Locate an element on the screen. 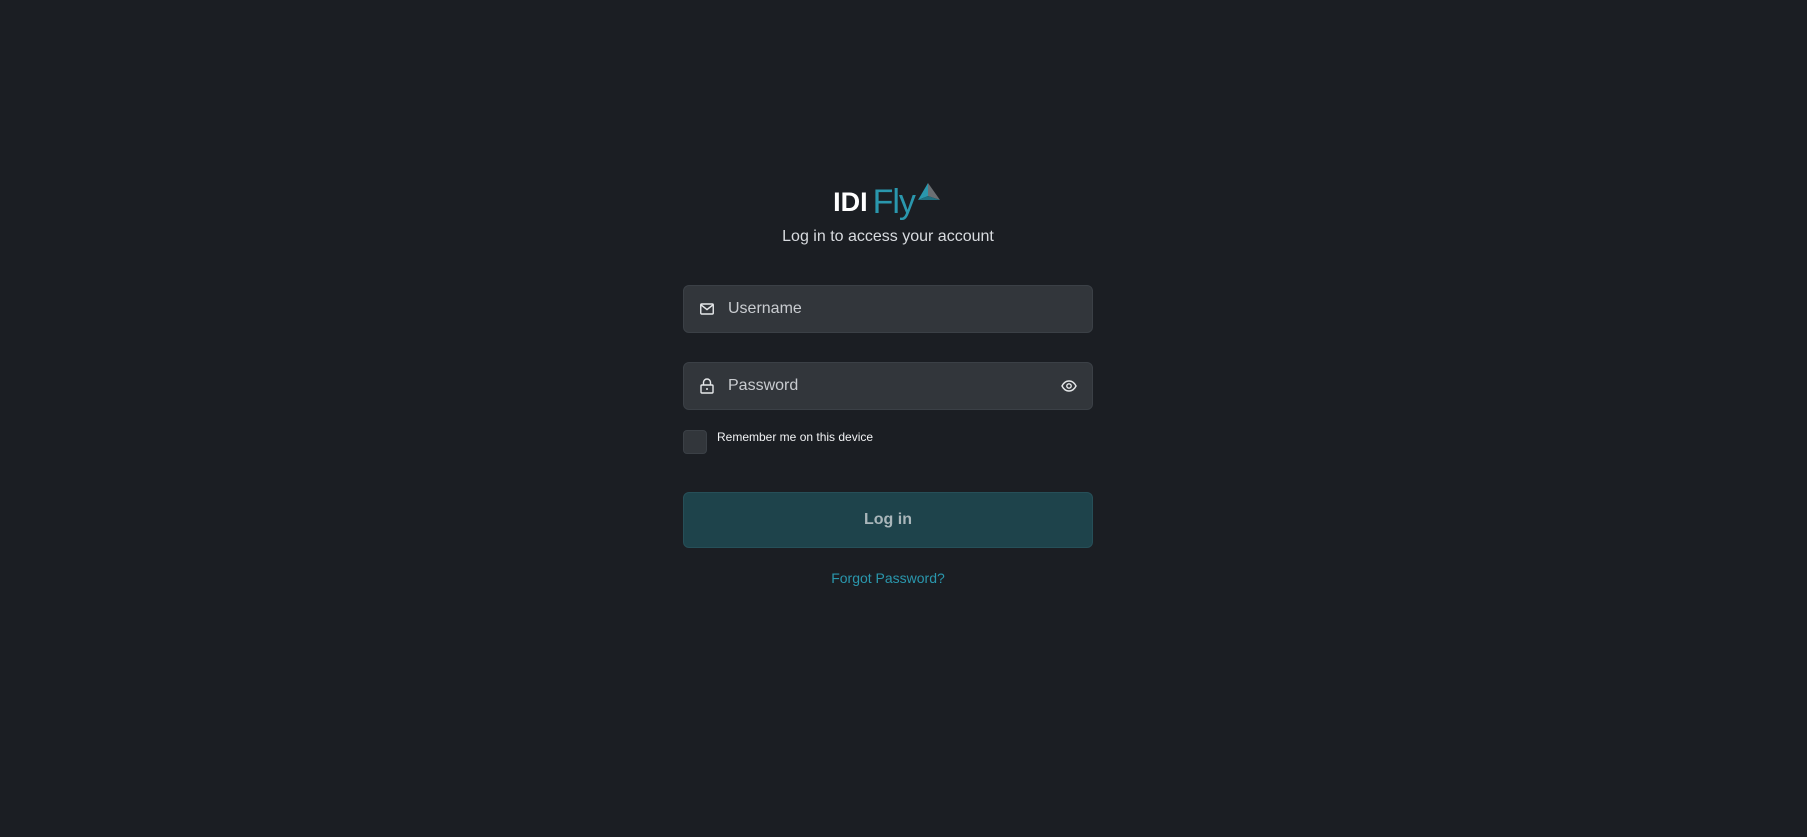 The height and width of the screenshot is (837, 1807). logo-text-bold: IDI is located at coordinates (850, 202).